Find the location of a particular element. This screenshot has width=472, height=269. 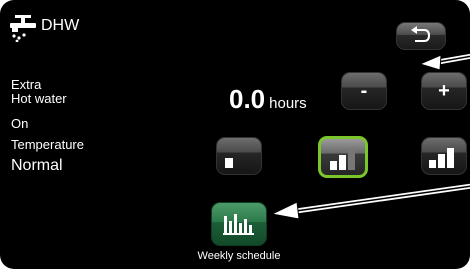

back-button is located at coordinates (421, 36).